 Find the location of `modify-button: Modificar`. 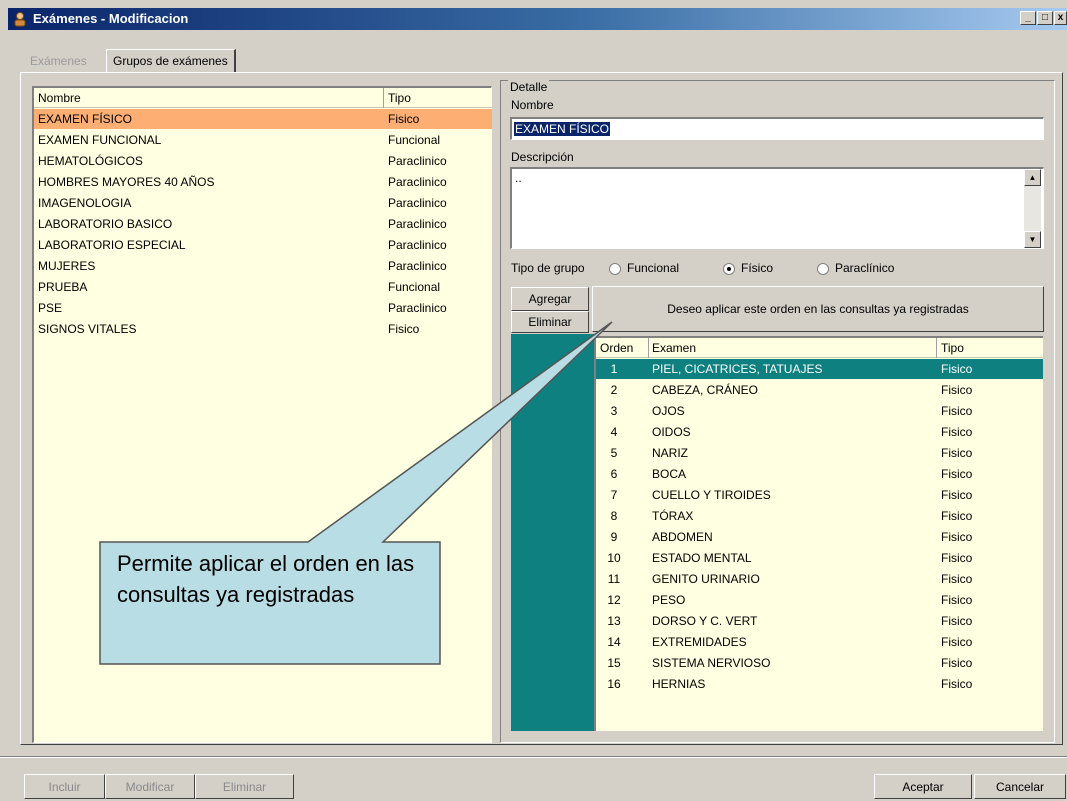

modify-button: Modificar is located at coordinates (150, 786).